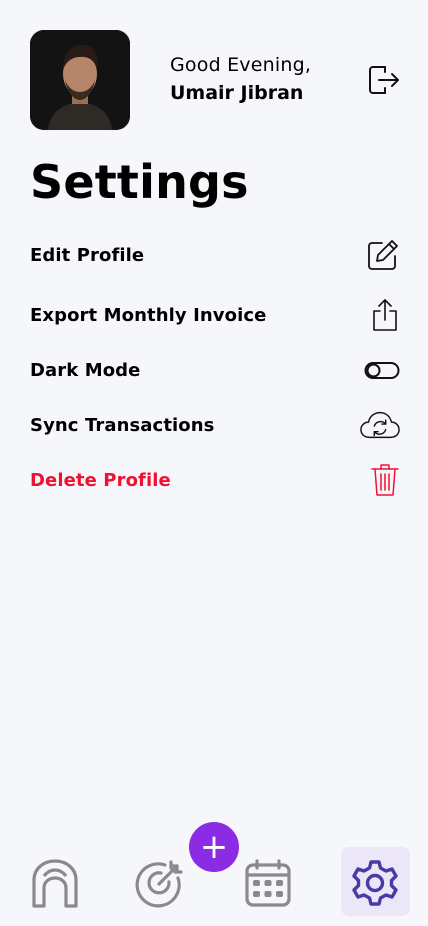 The image size is (428, 926). What do you see at coordinates (240, 79) in the screenshot?
I see `greeting-block: Good Evening, Umair Jibran` at bounding box center [240, 79].